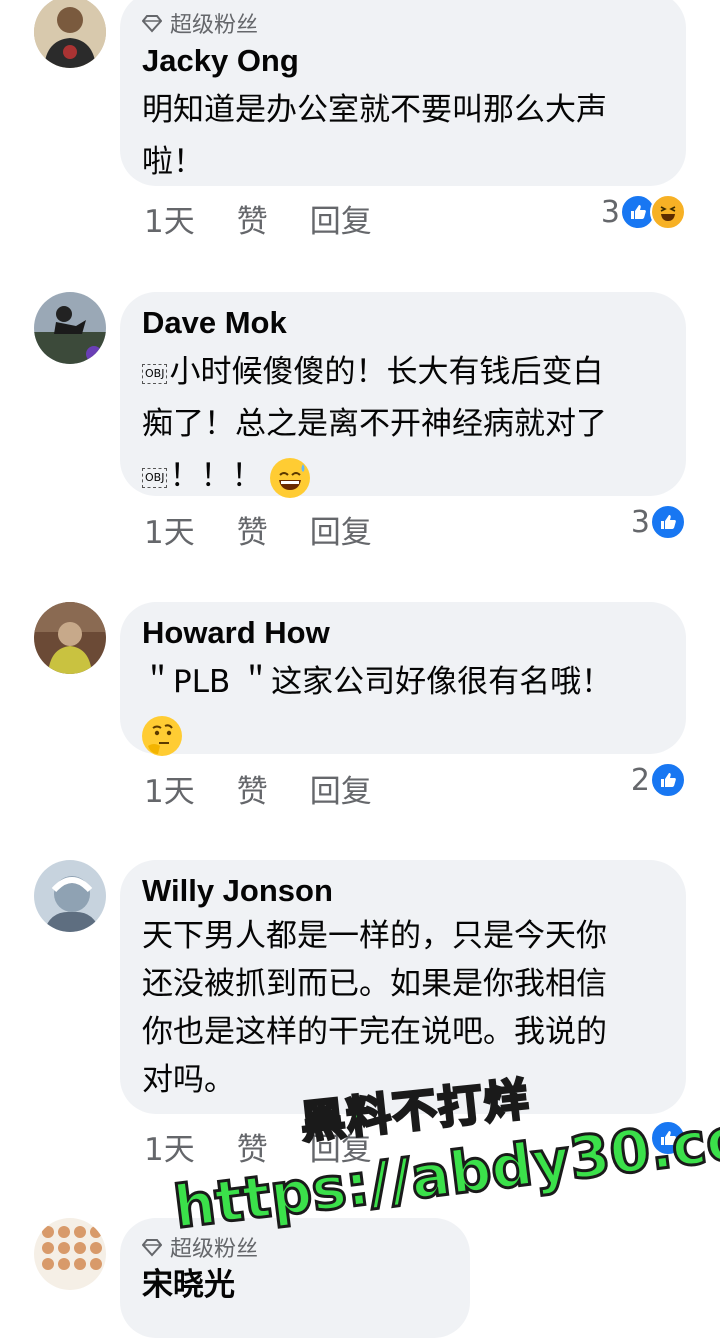 The height and width of the screenshot is (1338, 720). I want to click on comment-text: 明知道是办公室就不要叫那么大声 啦！, so click(402, 136).